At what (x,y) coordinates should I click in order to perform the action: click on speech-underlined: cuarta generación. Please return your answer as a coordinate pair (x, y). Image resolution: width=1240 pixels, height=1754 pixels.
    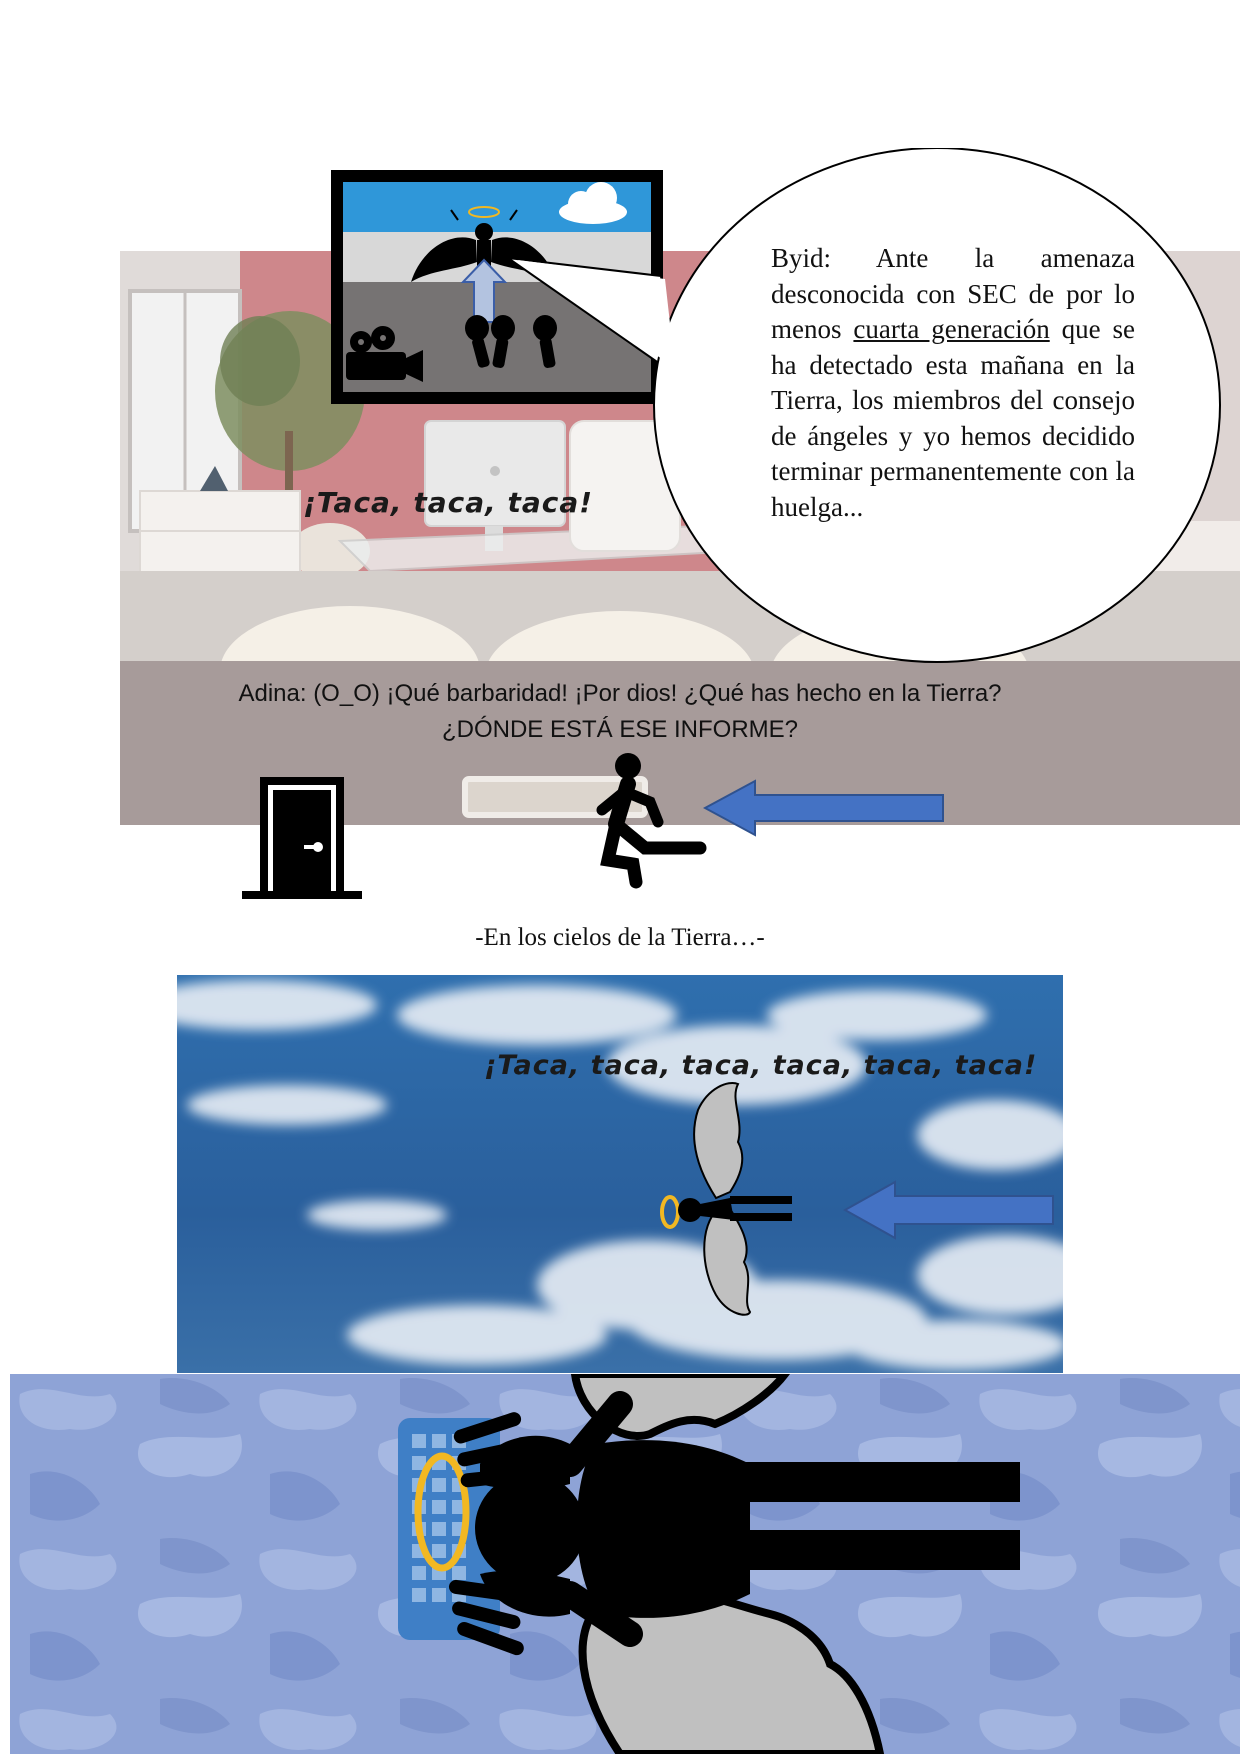
    Looking at the image, I should click on (951, 329).